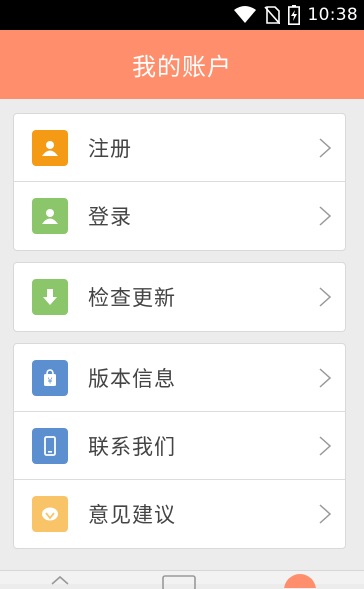  Describe the element at coordinates (50, 446) in the screenshot. I see `phone-icon` at that location.